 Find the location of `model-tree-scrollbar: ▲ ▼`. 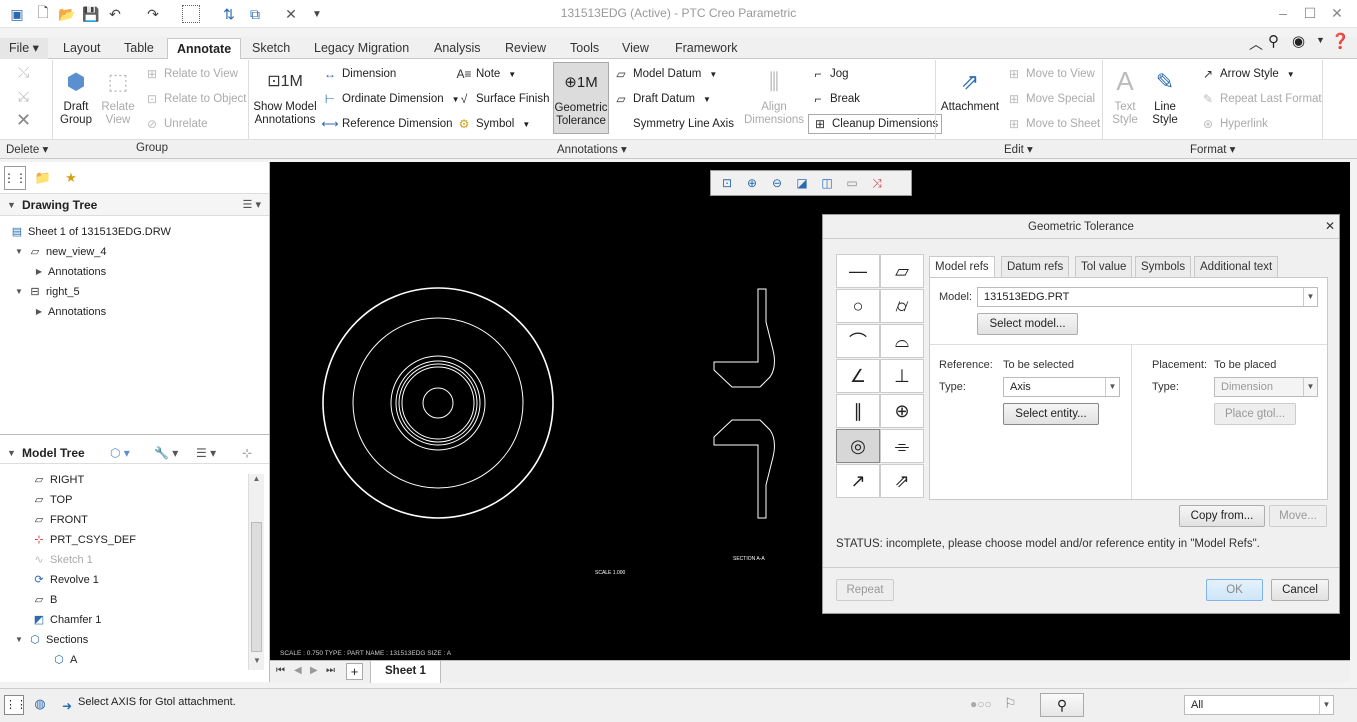

model-tree-scrollbar: ▲ ▼ is located at coordinates (256, 572).